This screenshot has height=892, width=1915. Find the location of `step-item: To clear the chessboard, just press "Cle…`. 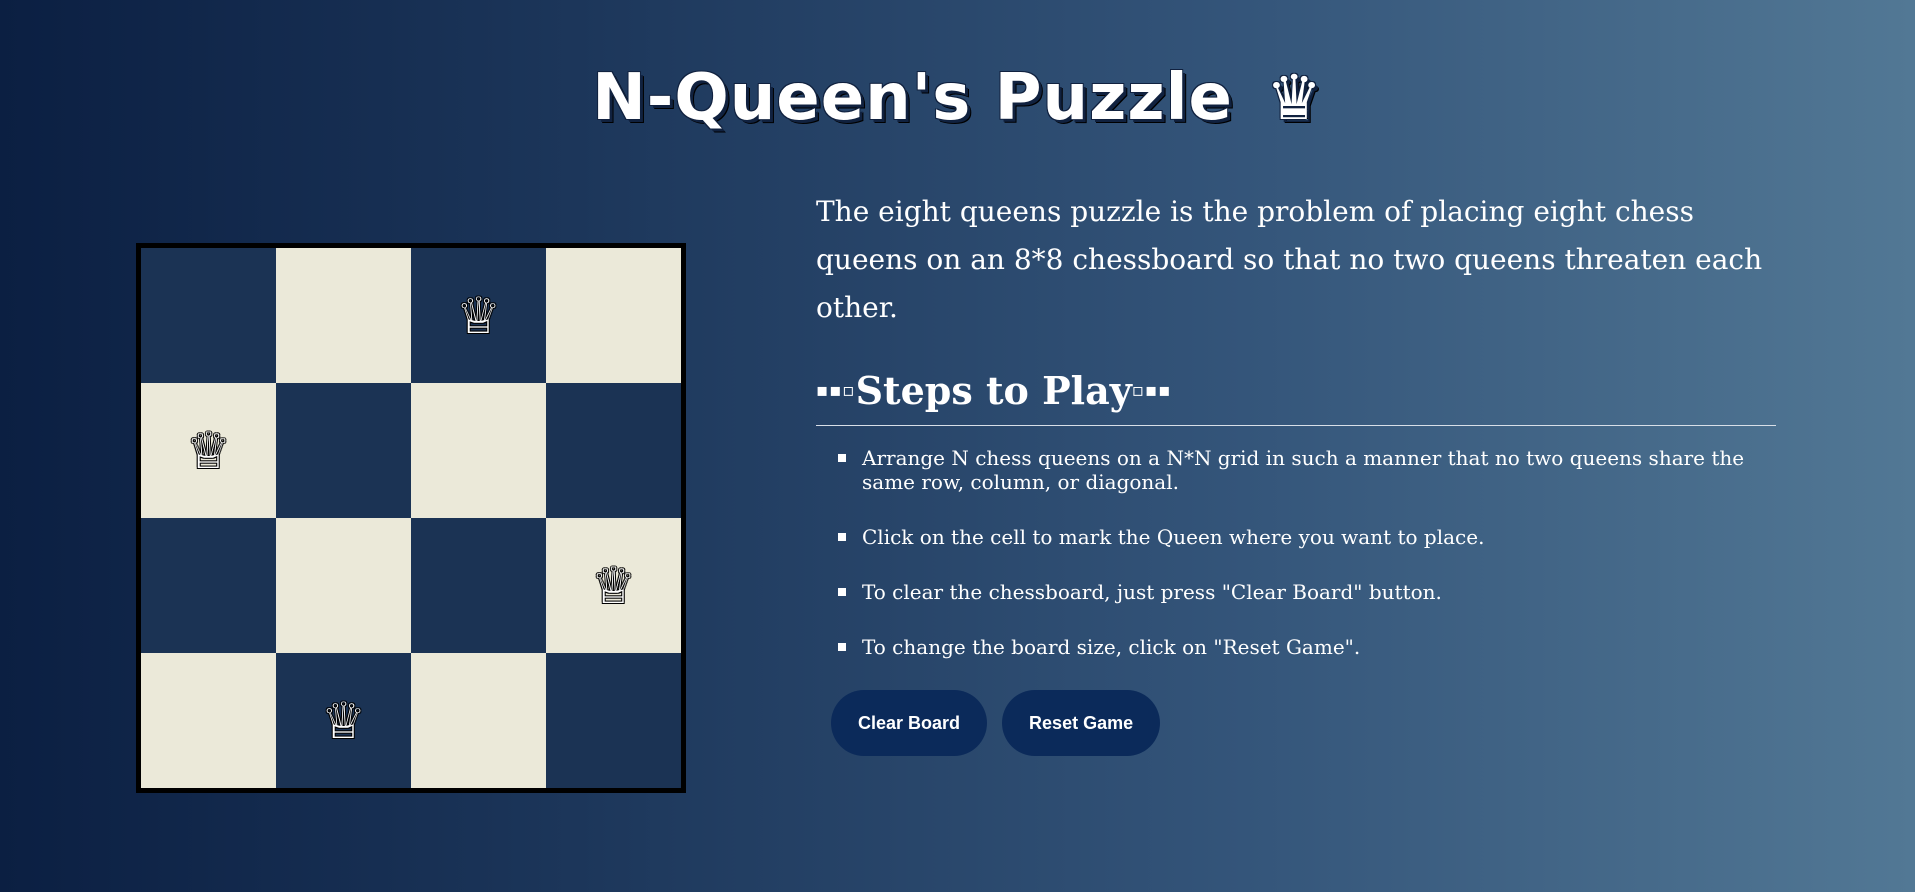

step-item: To clear the chessboard, just press "Cle… is located at coordinates (1307, 592).